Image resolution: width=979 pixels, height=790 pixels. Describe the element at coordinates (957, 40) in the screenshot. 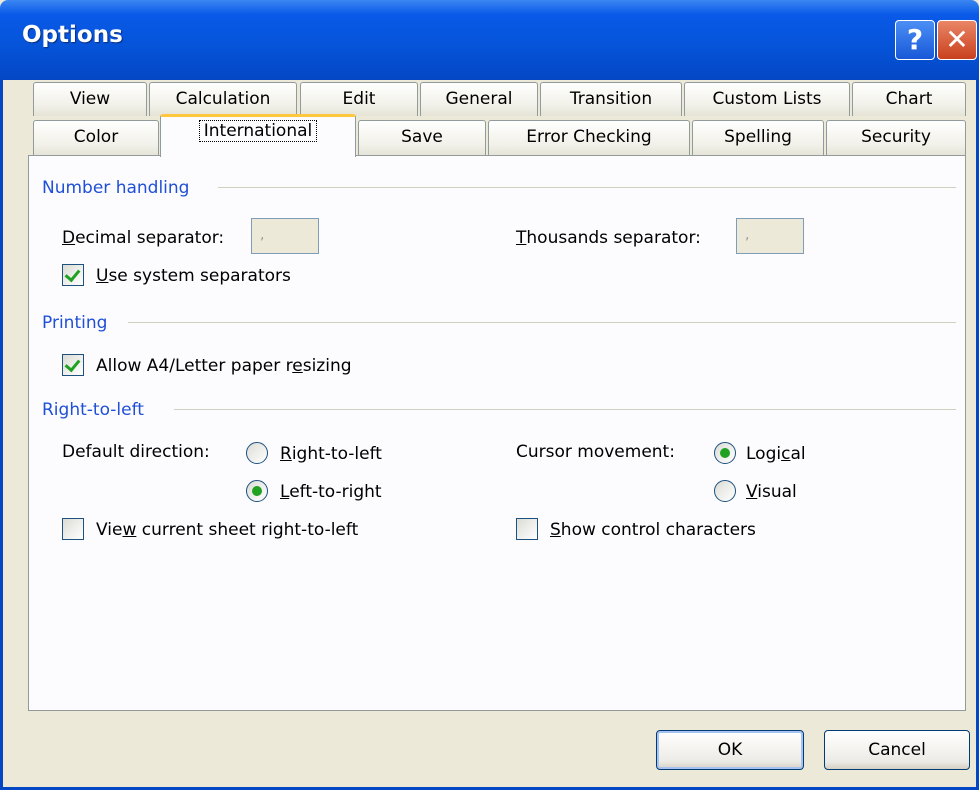

I see `close-button: ✕` at that location.